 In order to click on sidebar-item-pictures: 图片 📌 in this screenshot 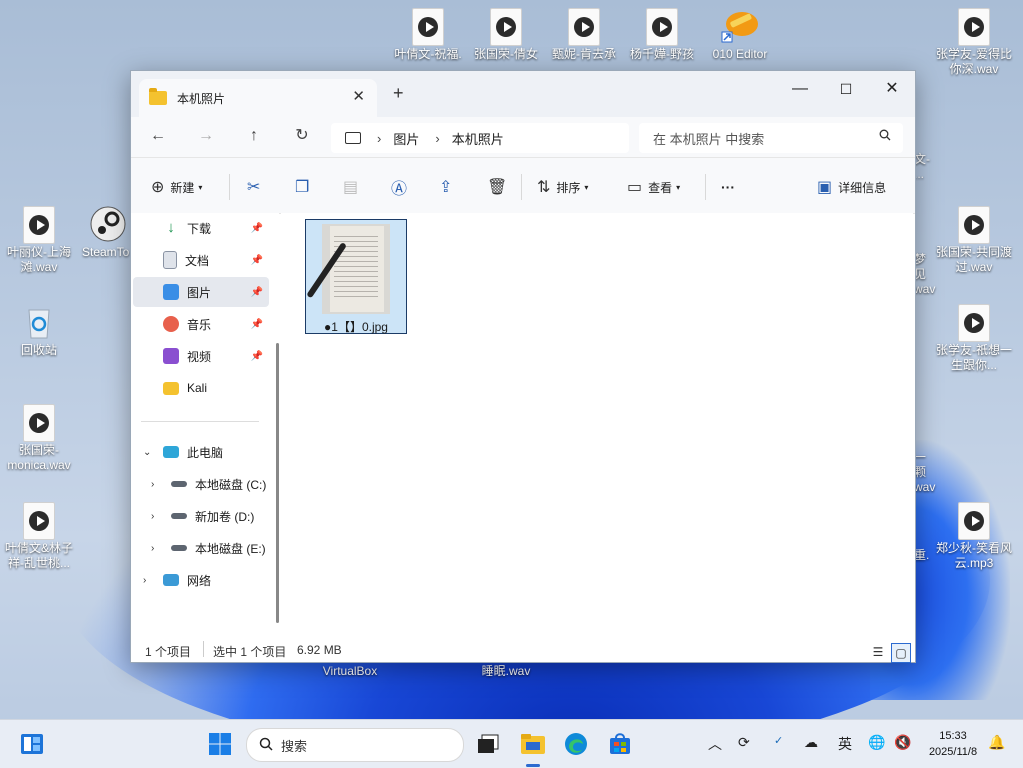, I will do `click(201, 292)`.